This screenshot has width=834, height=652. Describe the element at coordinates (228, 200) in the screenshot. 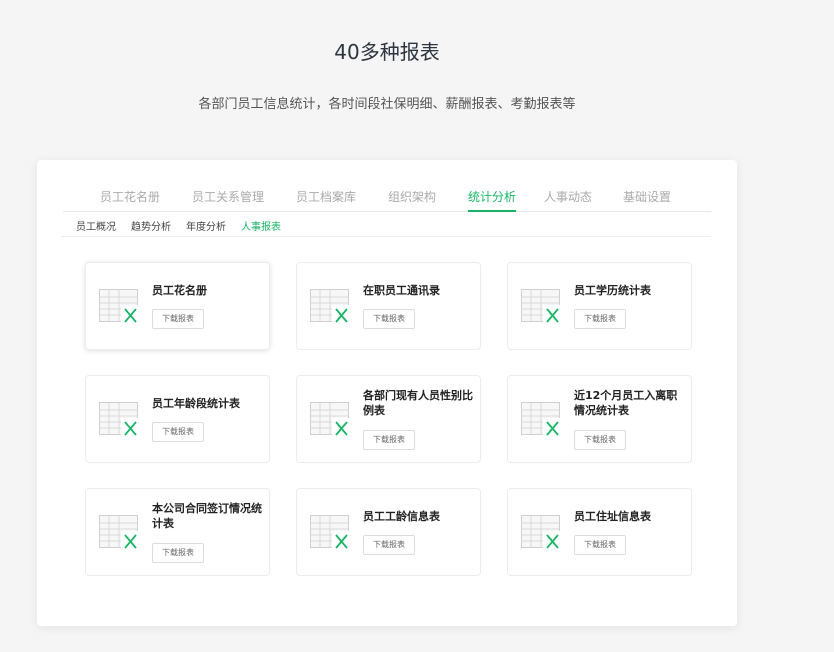

I see `tab-employee-relations: 员工关系管理` at that location.